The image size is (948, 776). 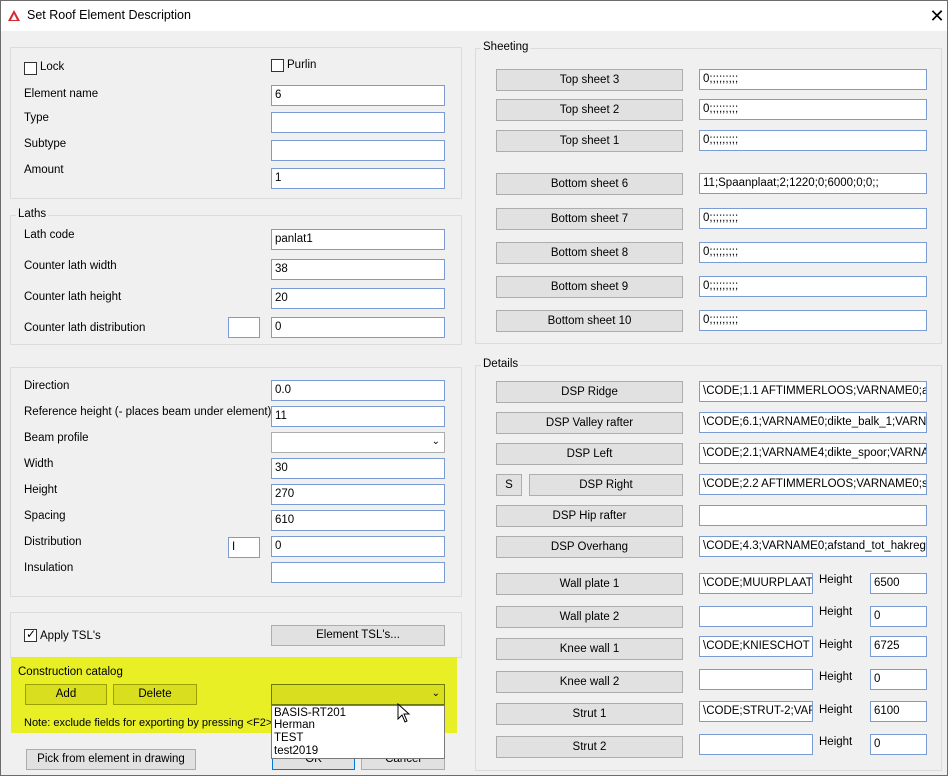 I want to click on dsp-right-input: \CODE;2.2 AFTIMMERLOOS;VARNAME0;spe, so click(x=813, y=484).